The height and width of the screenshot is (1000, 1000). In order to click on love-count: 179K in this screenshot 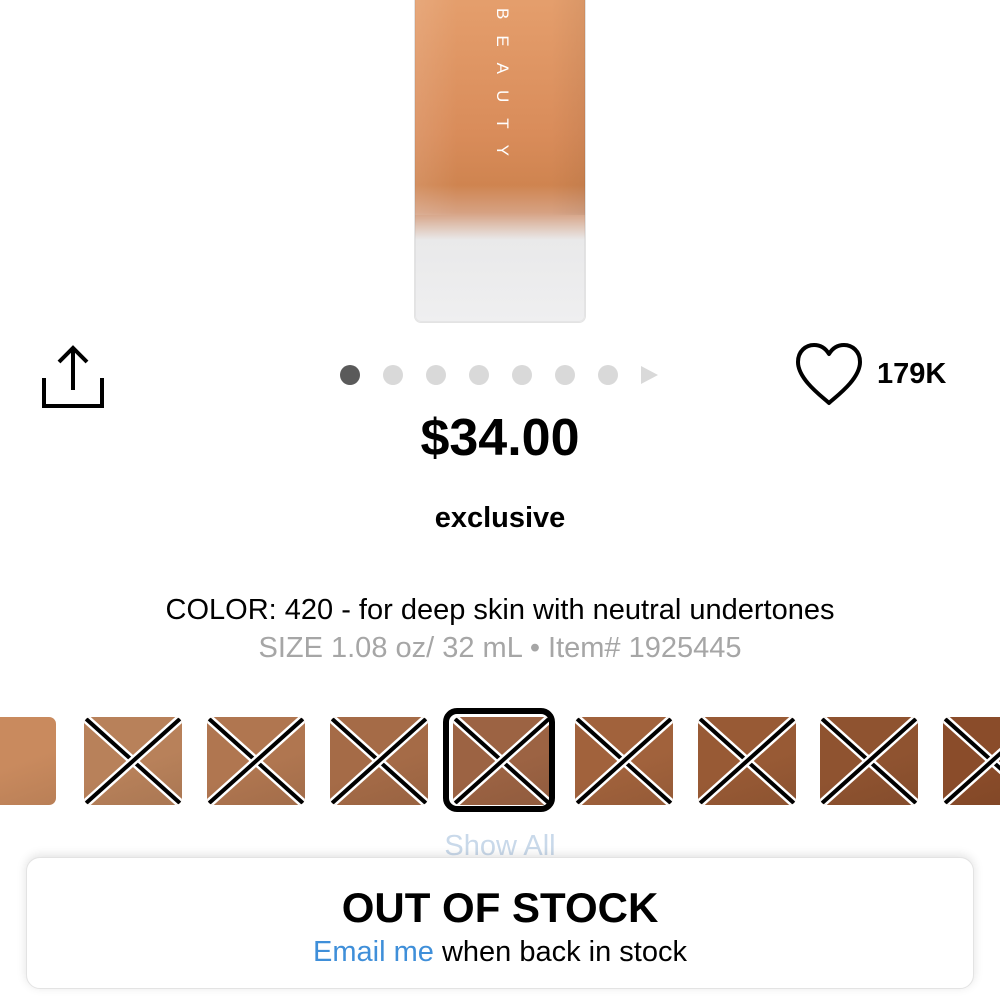, I will do `click(912, 374)`.